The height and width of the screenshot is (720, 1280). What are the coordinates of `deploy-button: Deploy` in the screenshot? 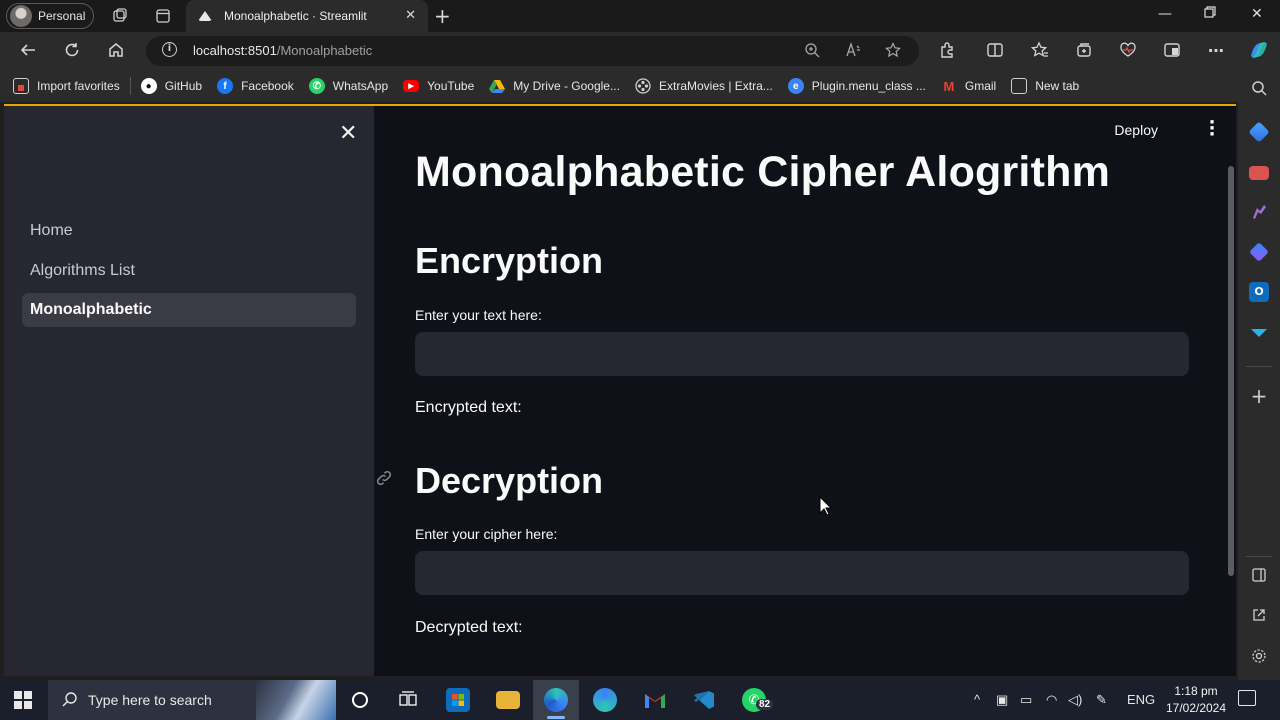 It's located at (1136, 130).